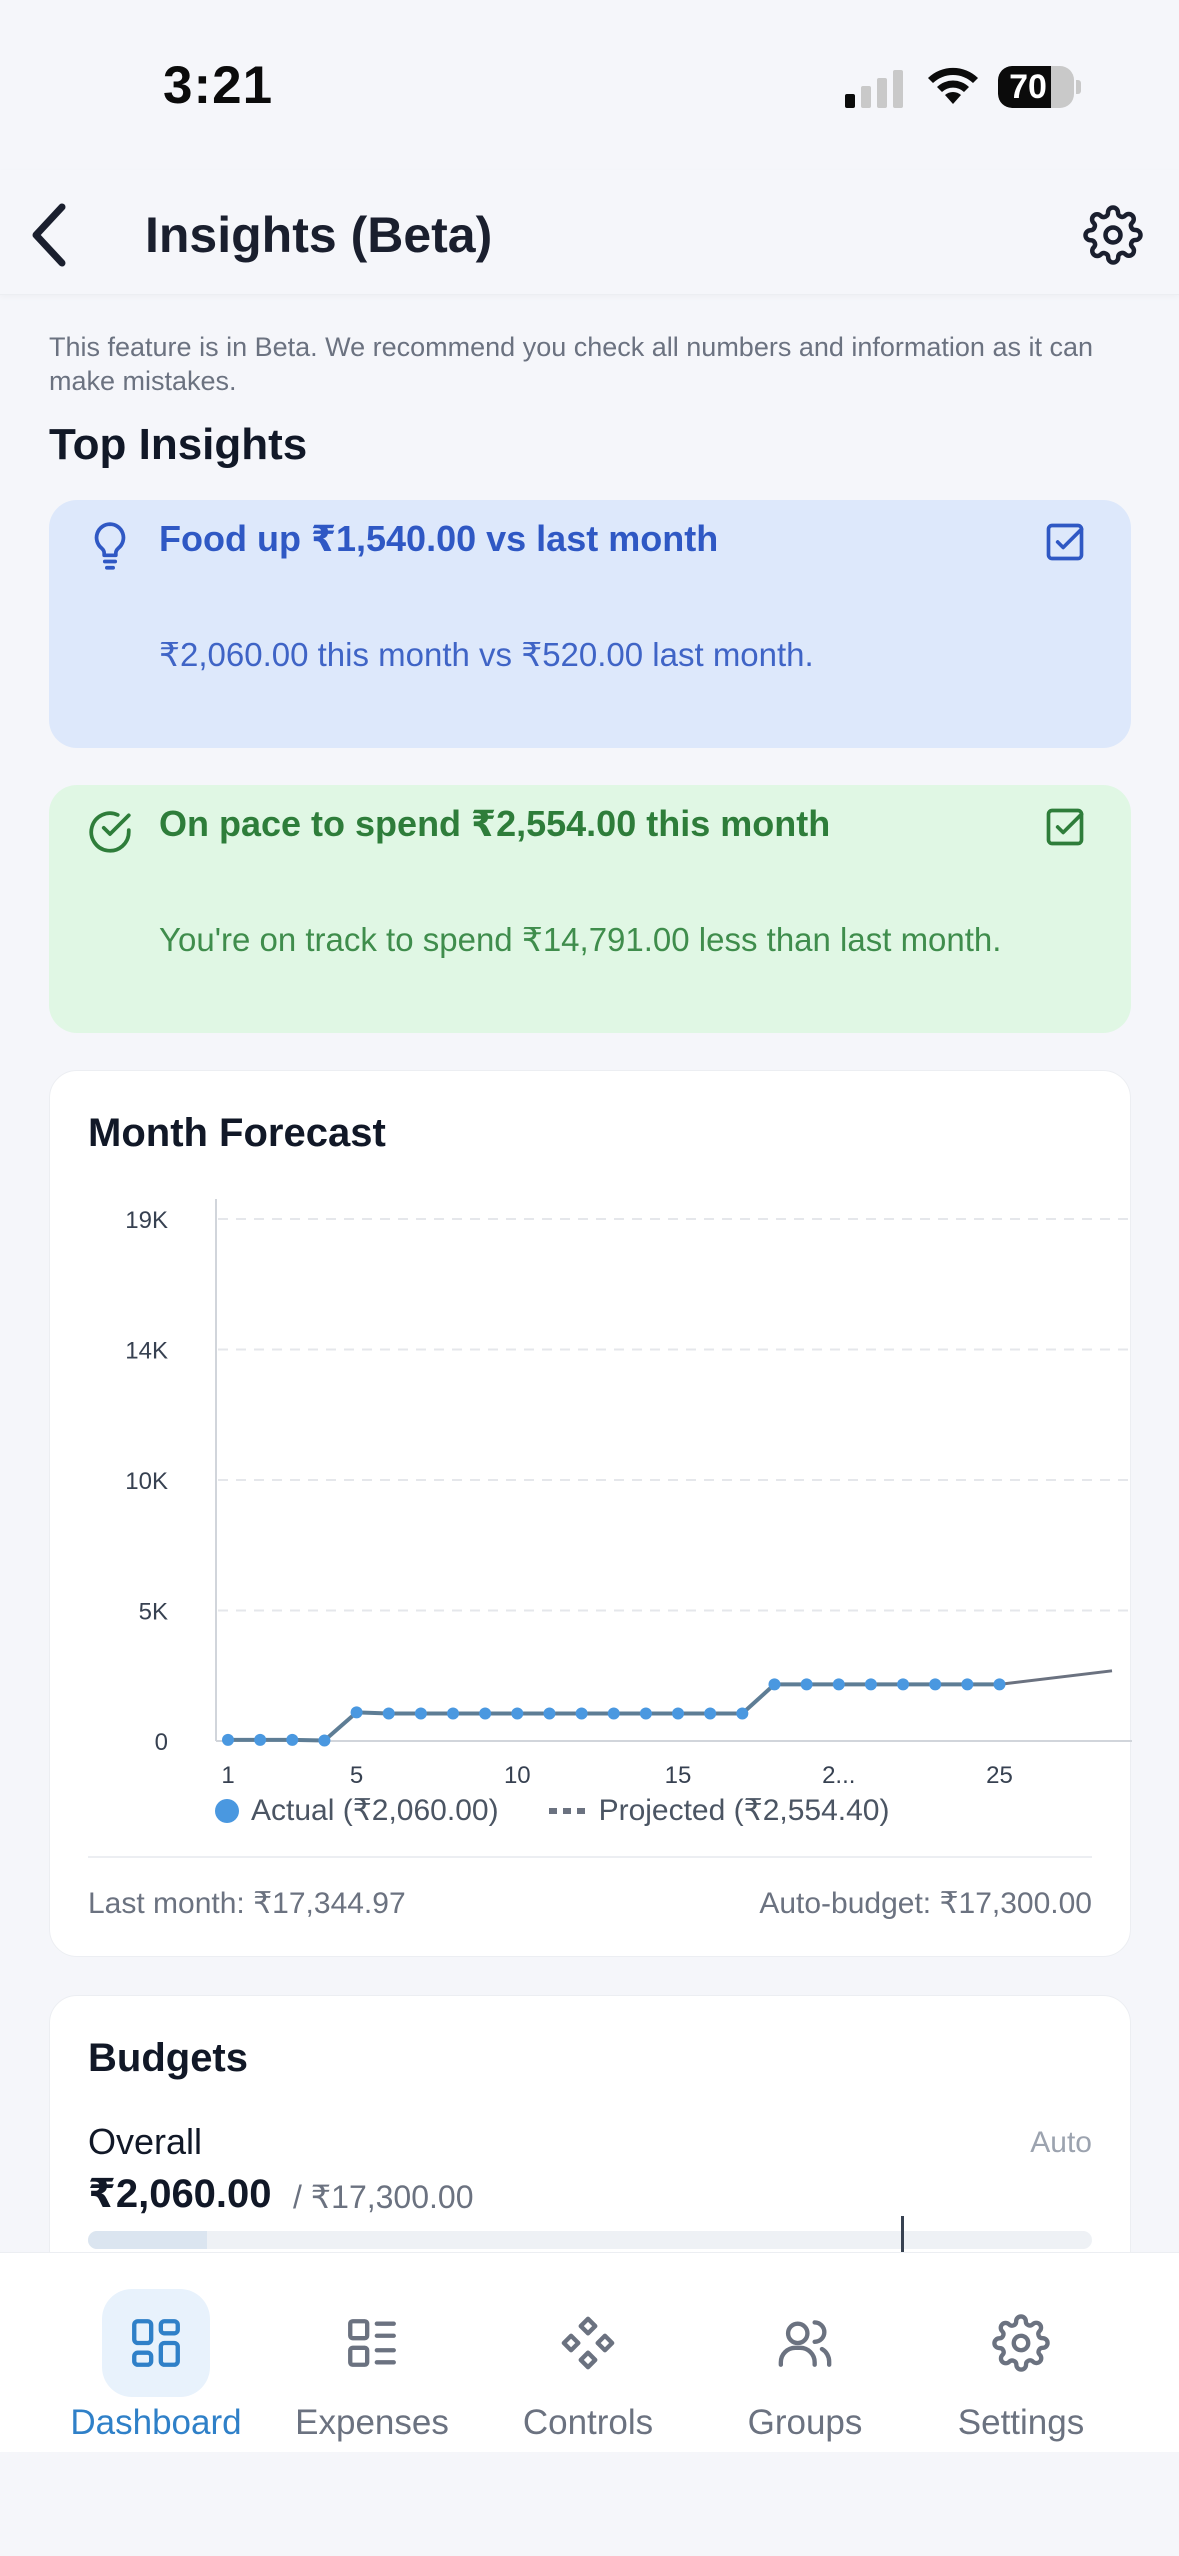 Image resolution: width=1179 pixels, height=2556 pixels. What do you see at coordinates (744, 1810) in the screenshot?
I see `legend-projected-label: Projected (₹2,554.40)` at bounding box center [744, 1810].